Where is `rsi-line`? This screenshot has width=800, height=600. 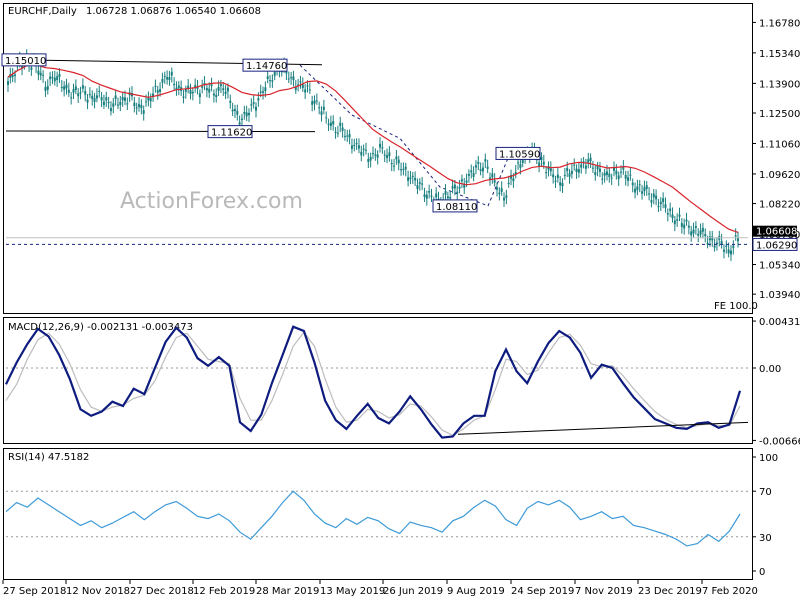 rsi-line is located at coordinates (373, 518).